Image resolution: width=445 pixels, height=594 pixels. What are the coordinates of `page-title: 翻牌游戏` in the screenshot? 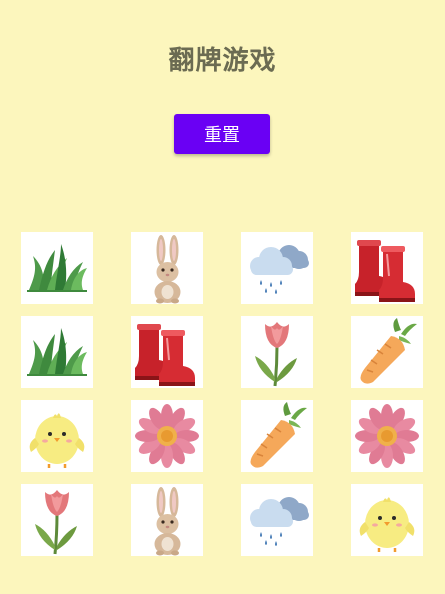 It's located at (222, 61).